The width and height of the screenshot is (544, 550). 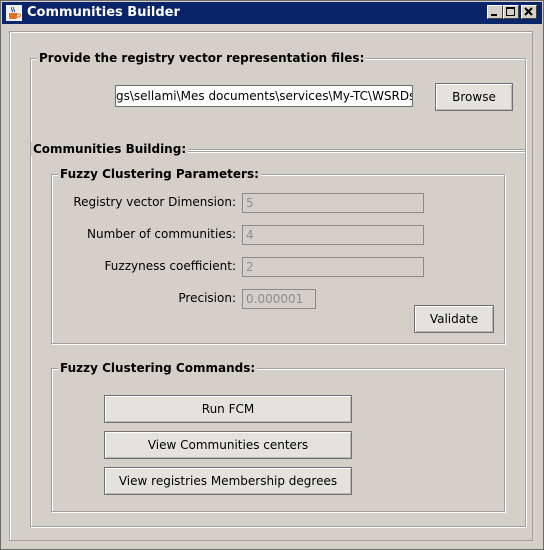 What do you see at coordinates (474, 97) in the screenshot?
I see `browse-button: Browse` at bounding box center [474, 97].